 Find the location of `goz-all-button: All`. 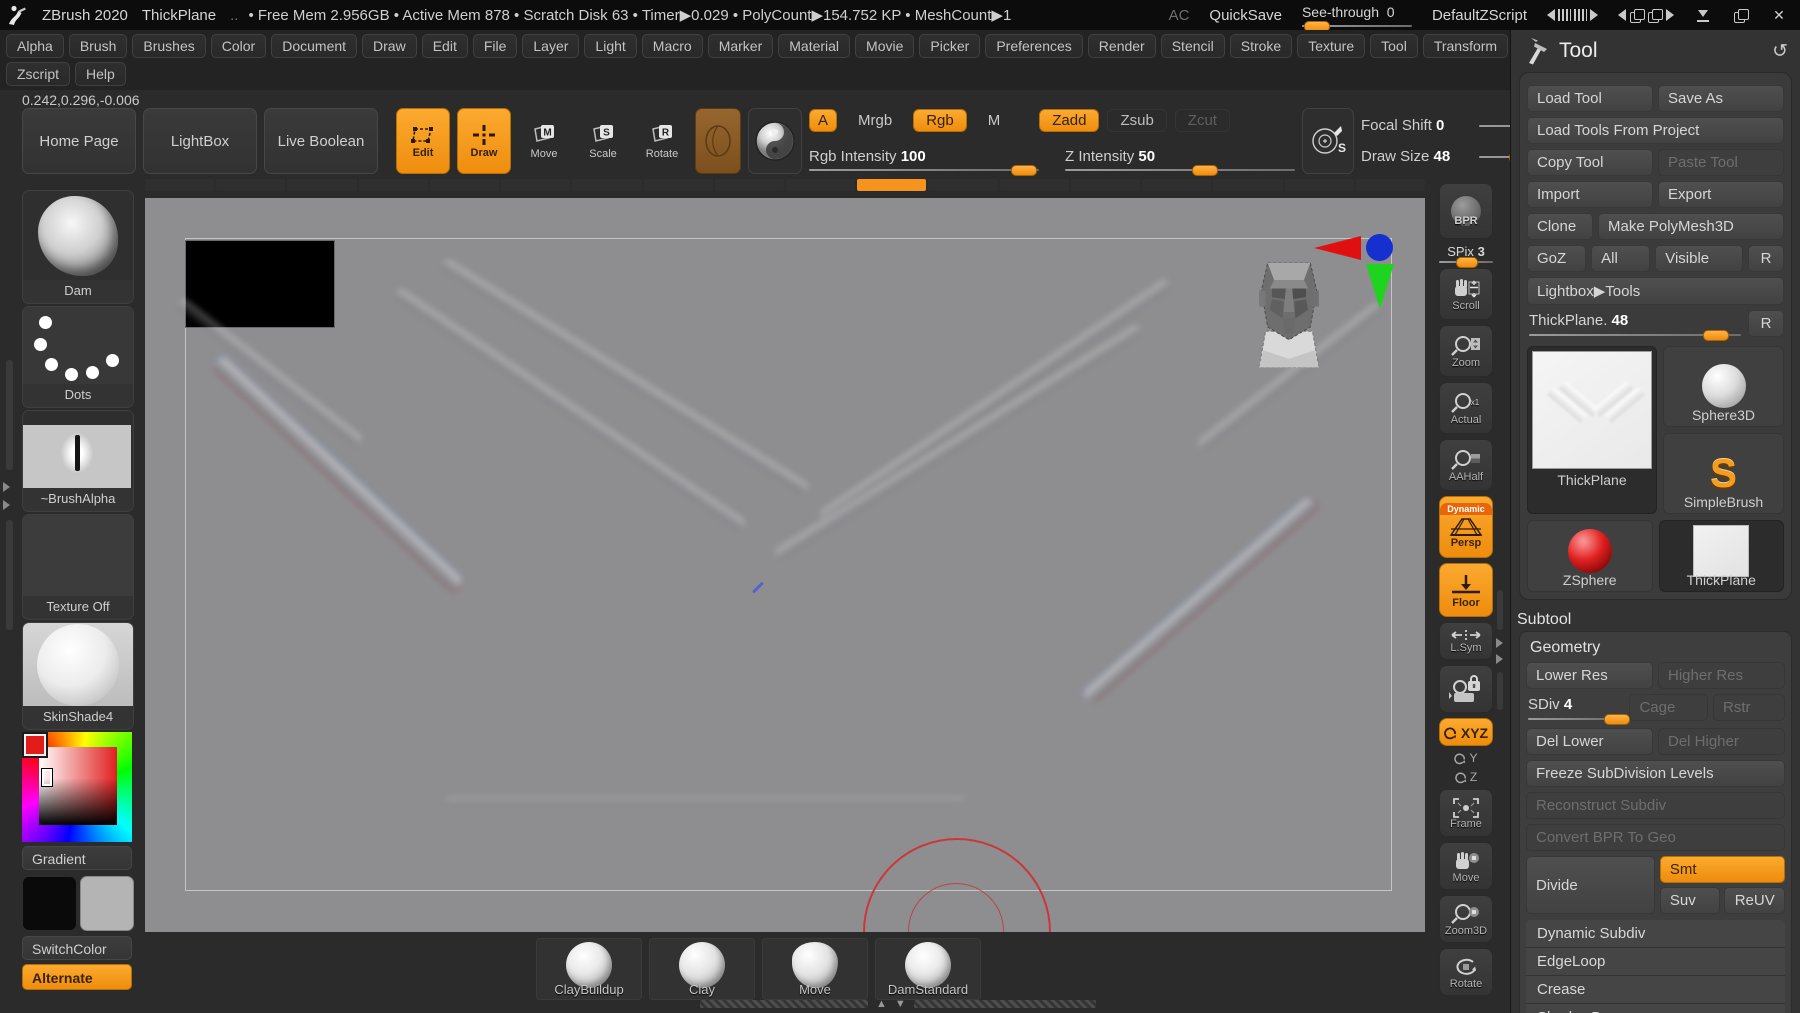

goz-all-button: All is located at coordinates (1621, 258).